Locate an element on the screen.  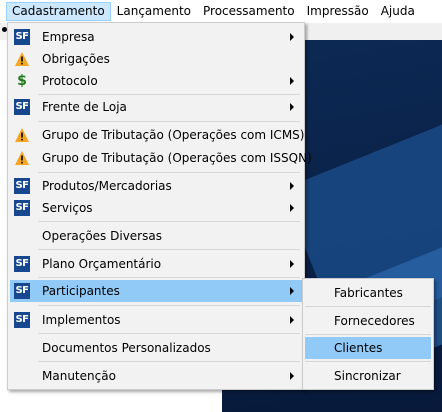
menu-item-manutencao: Manutenção is located at coordinates (156, 376).